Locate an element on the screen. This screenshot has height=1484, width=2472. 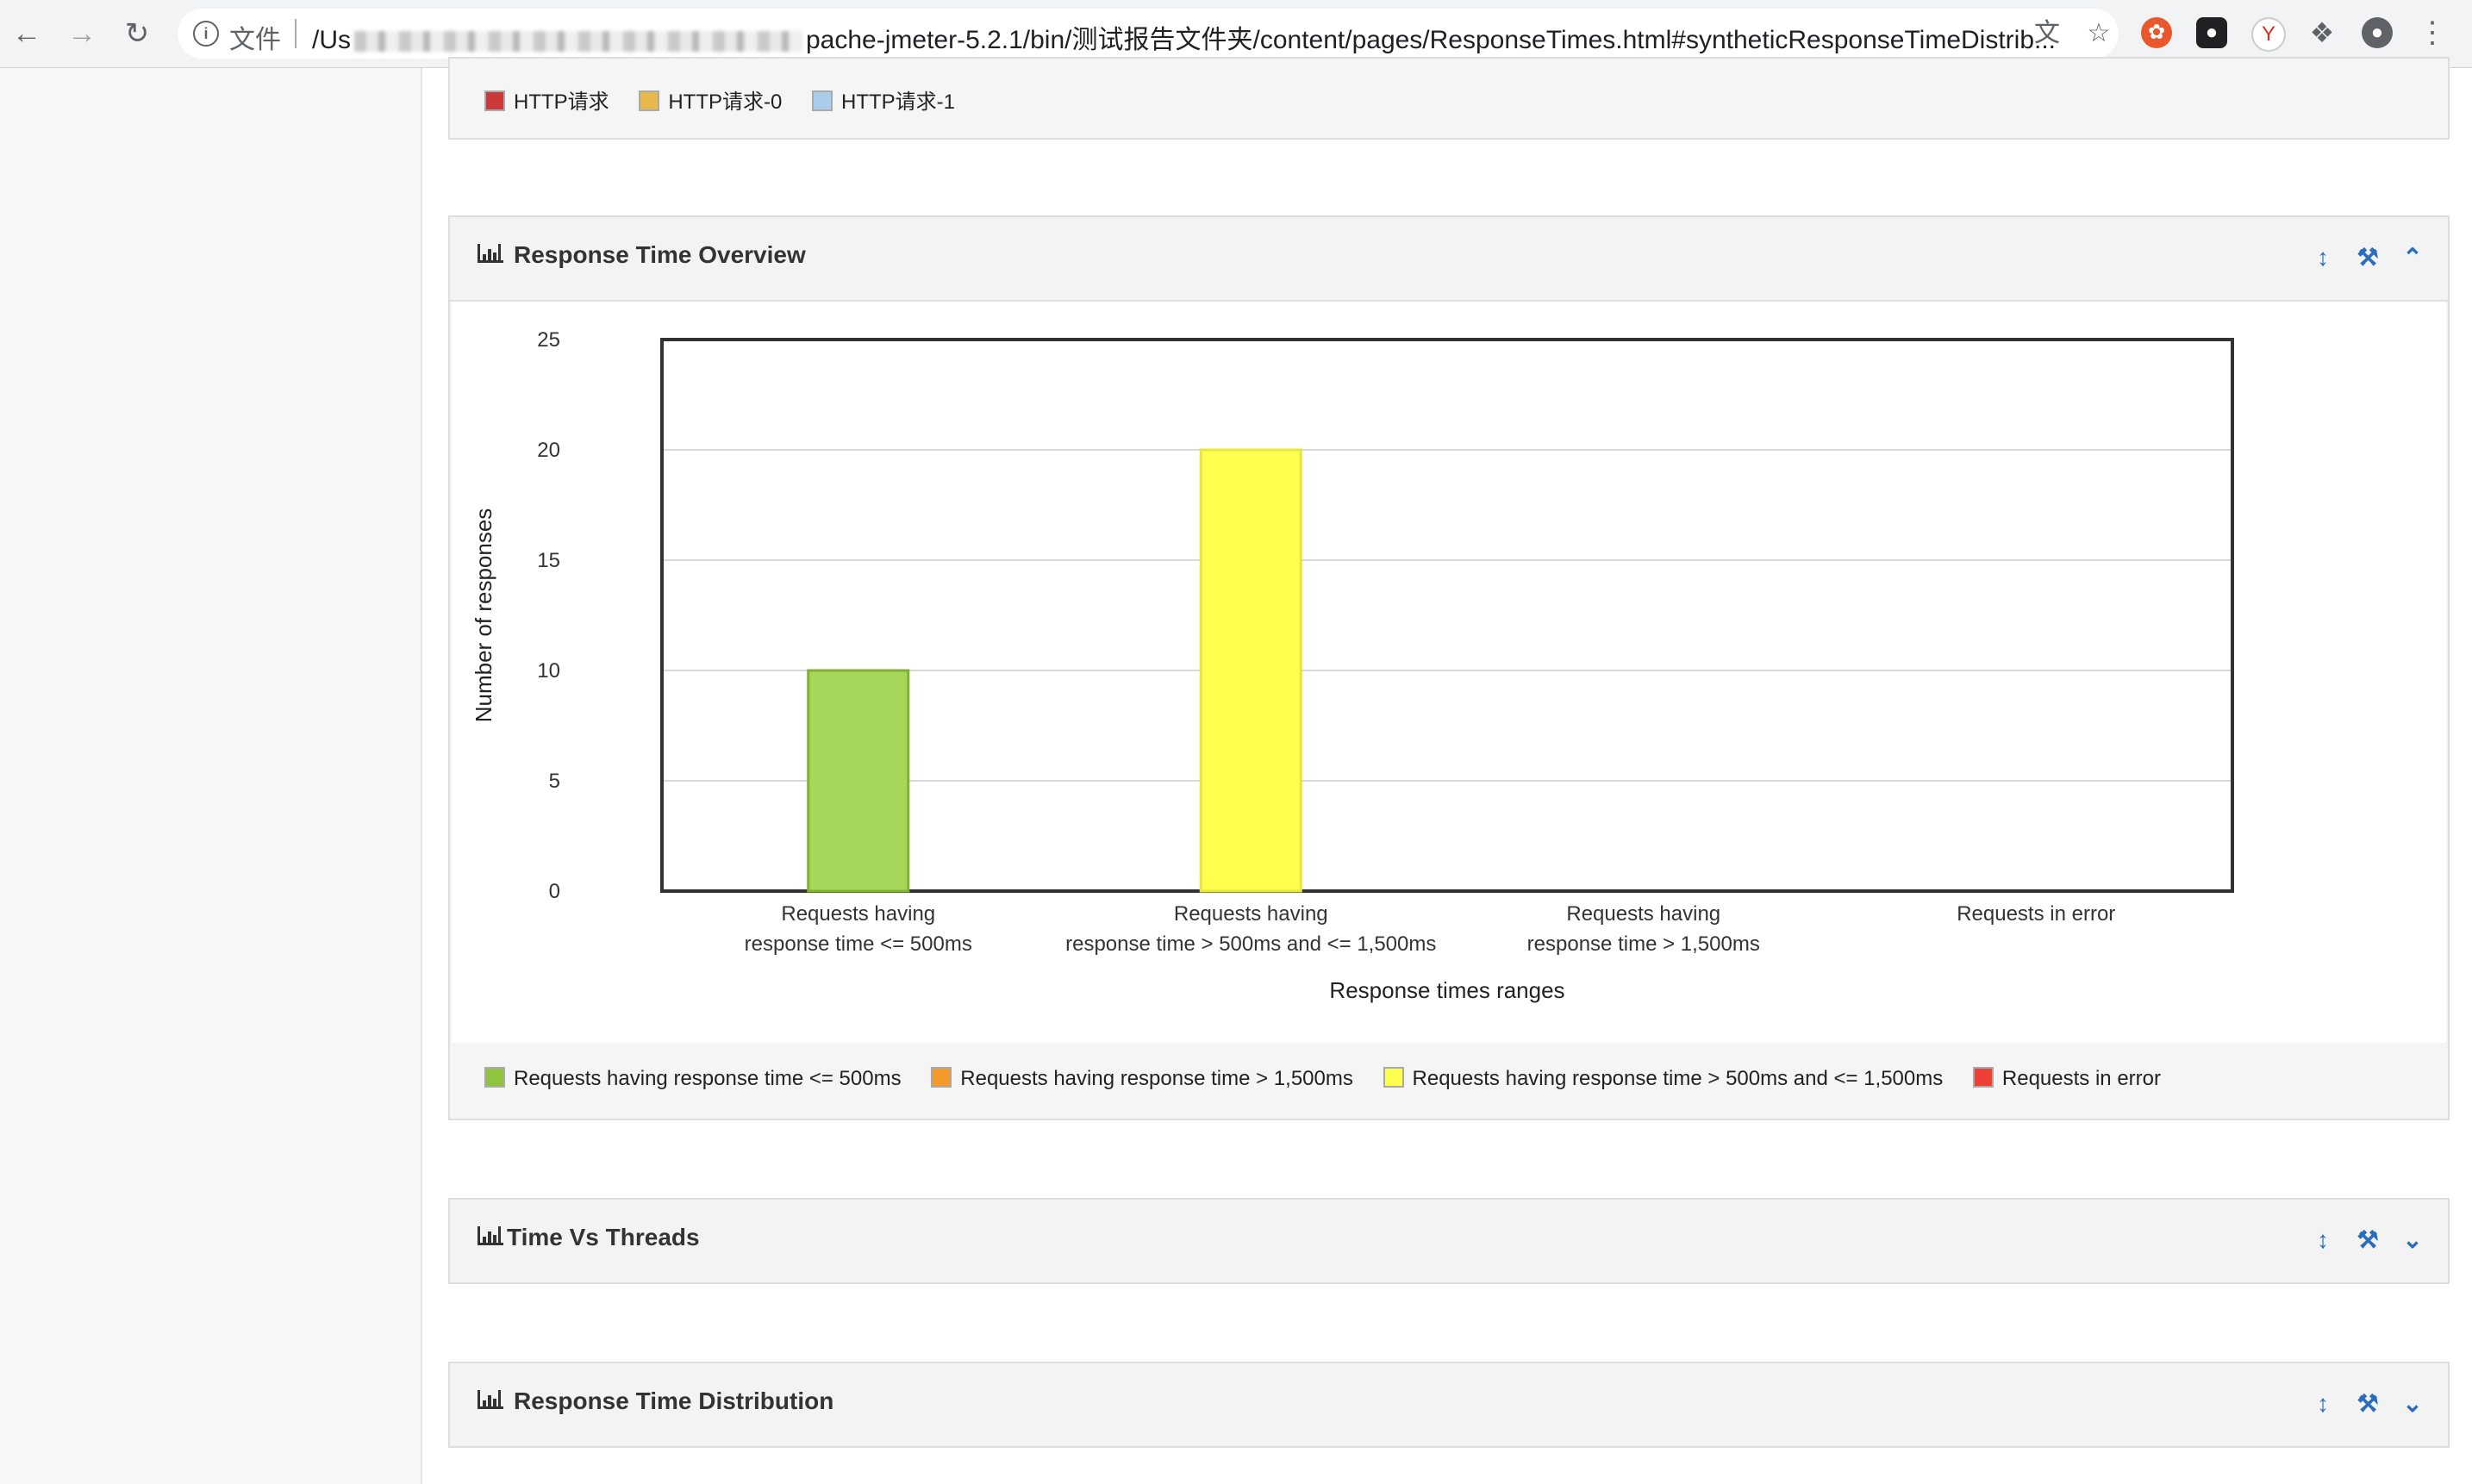
y-tick-label: 5 is located at coordinates (554, 782).